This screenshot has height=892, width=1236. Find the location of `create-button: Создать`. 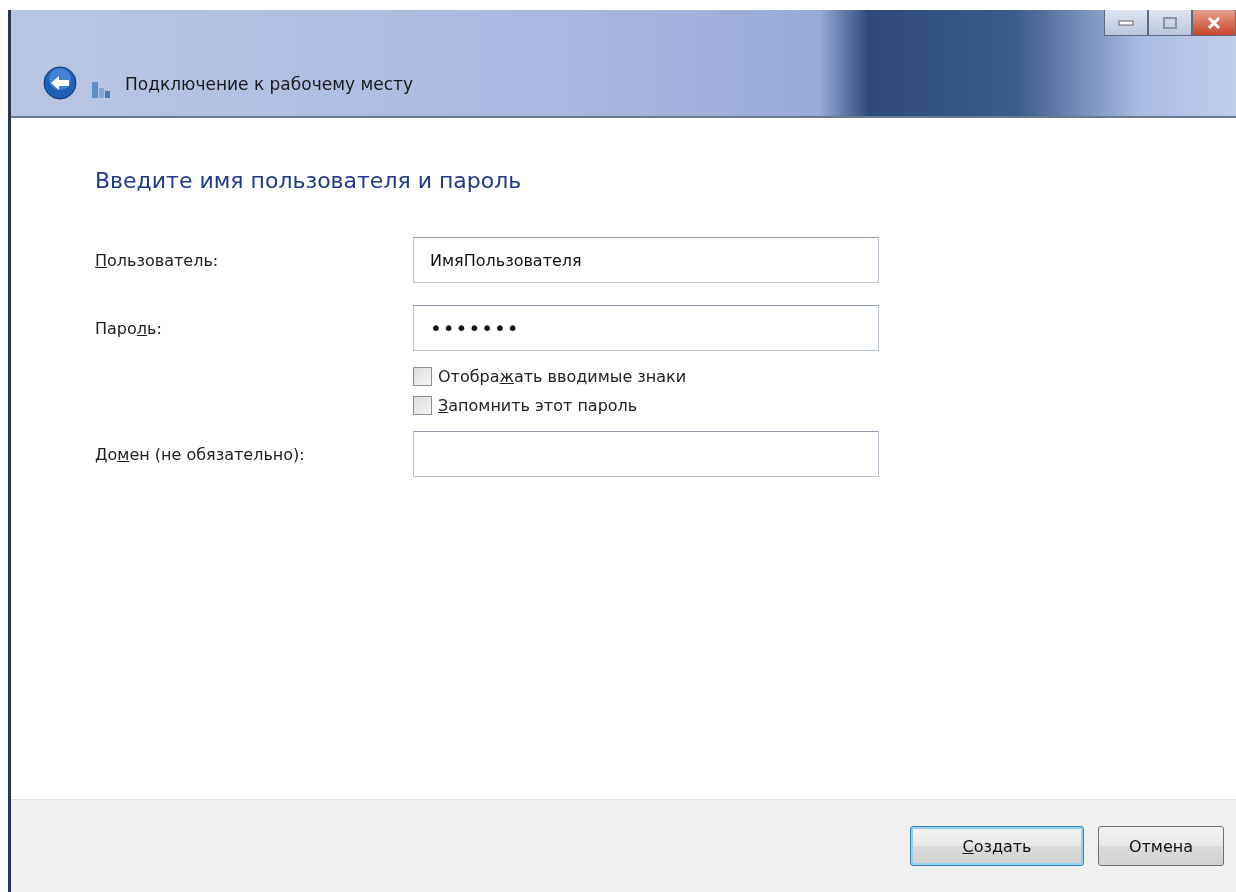

create-button: Создать is located at coordinates (997, 846).